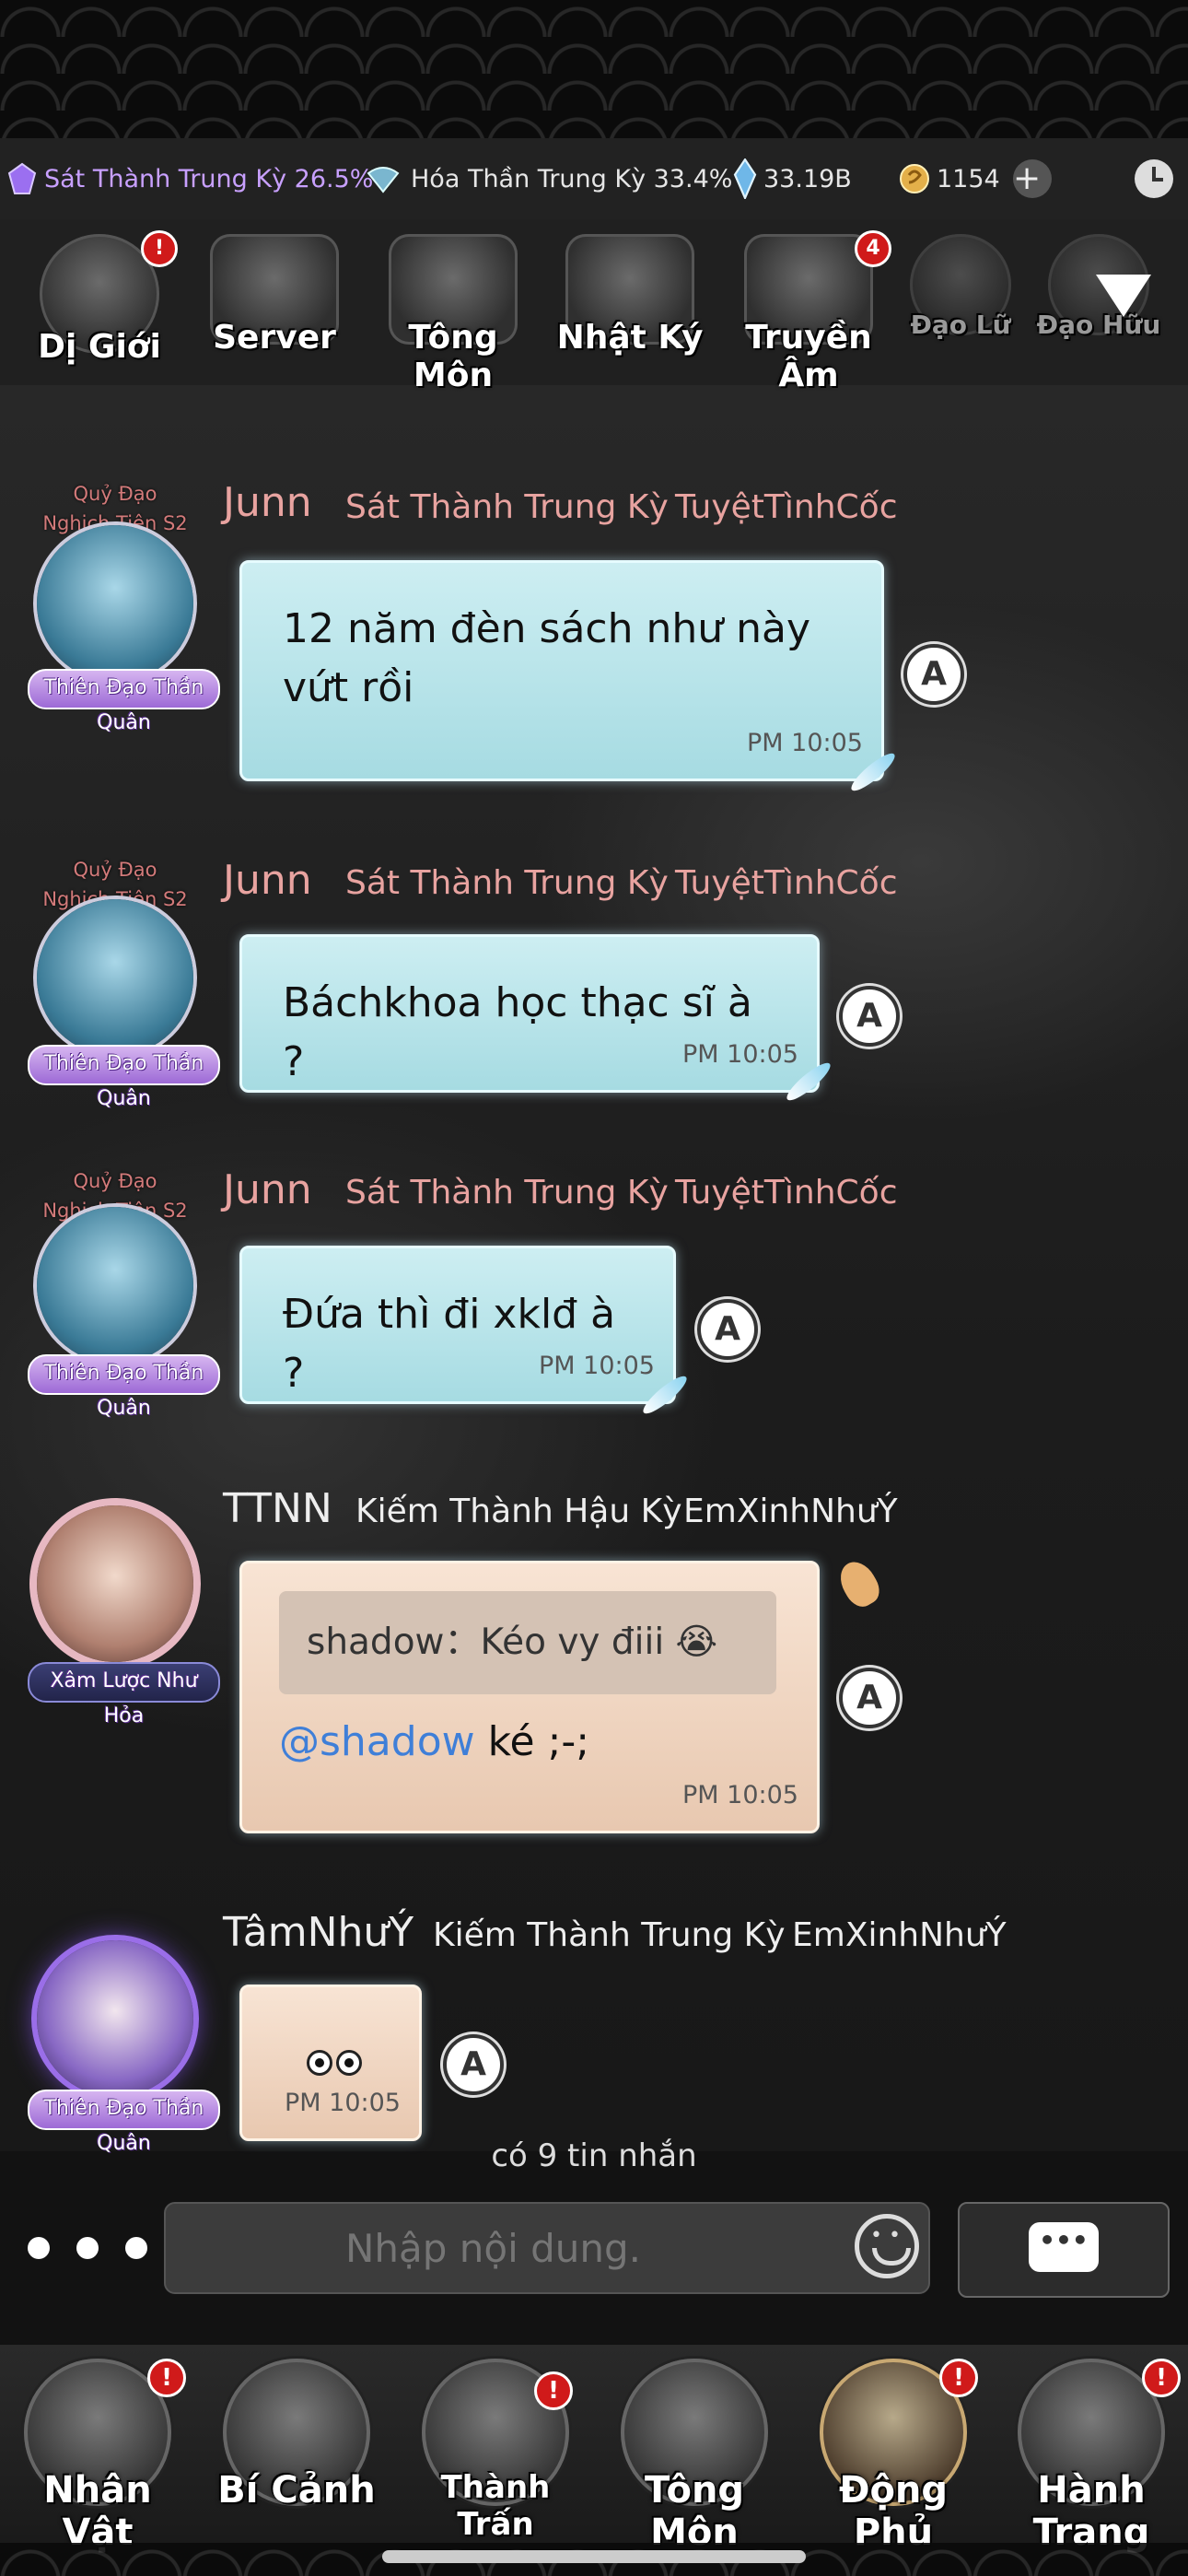 This screenshot has height=2576, width=1188. Describe the element at coordinates (277, 1509) in the screenshot. I see `username: TTNN` at that location.